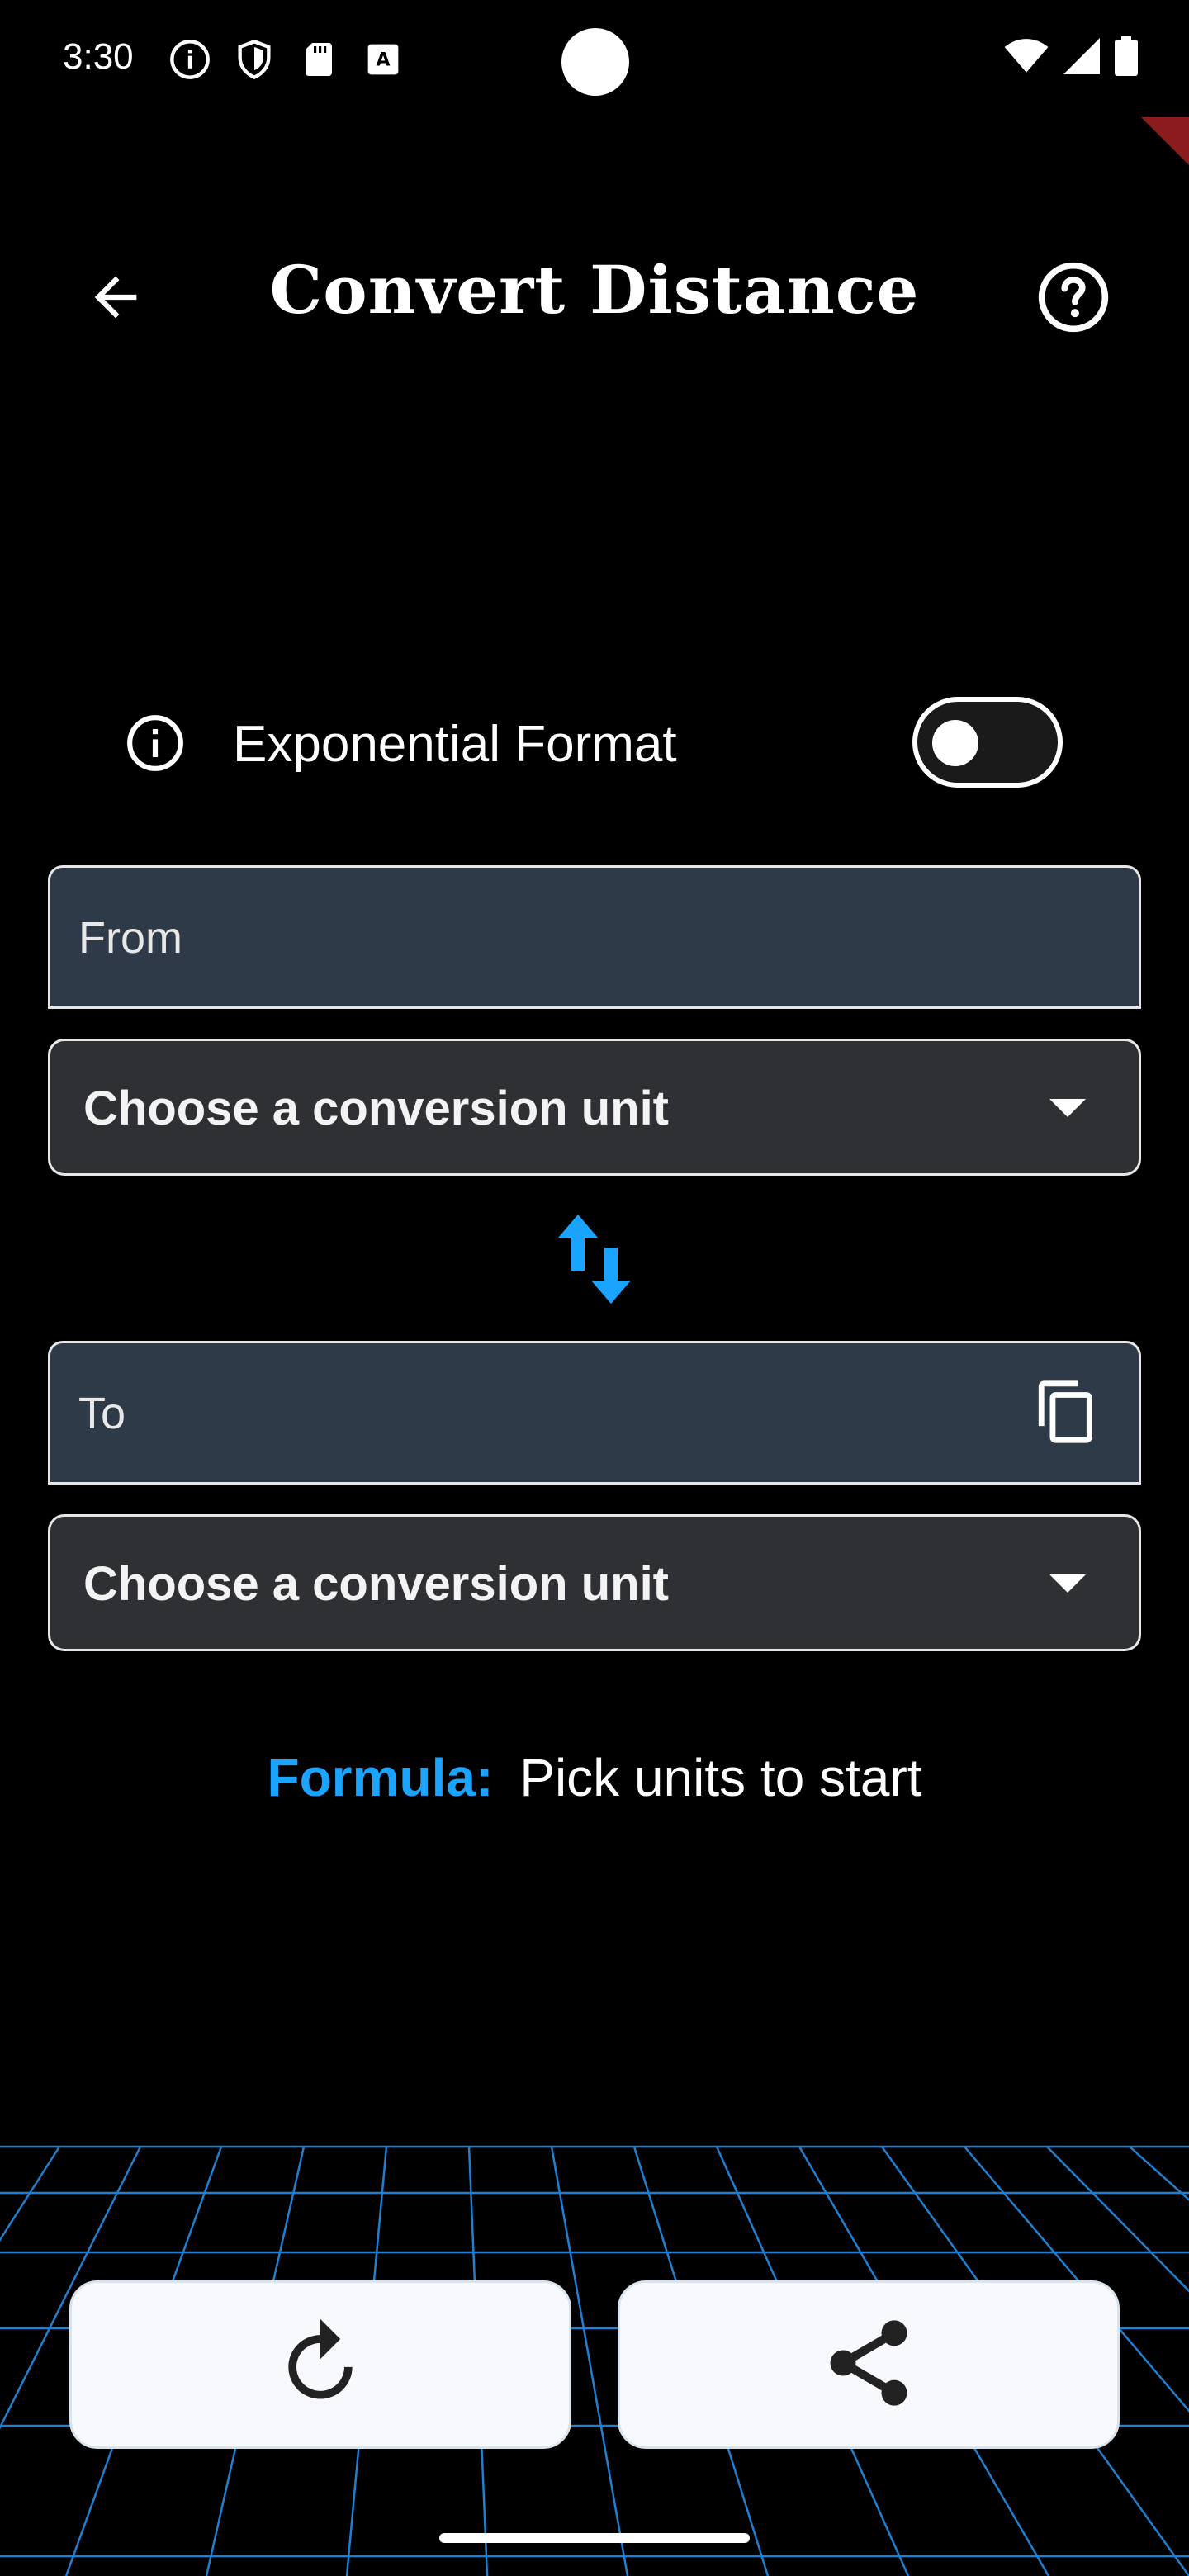 Image resolution: width=1189 pixels, height=2576 pixels. I want to click on battery-icon, so click(1126, 58).